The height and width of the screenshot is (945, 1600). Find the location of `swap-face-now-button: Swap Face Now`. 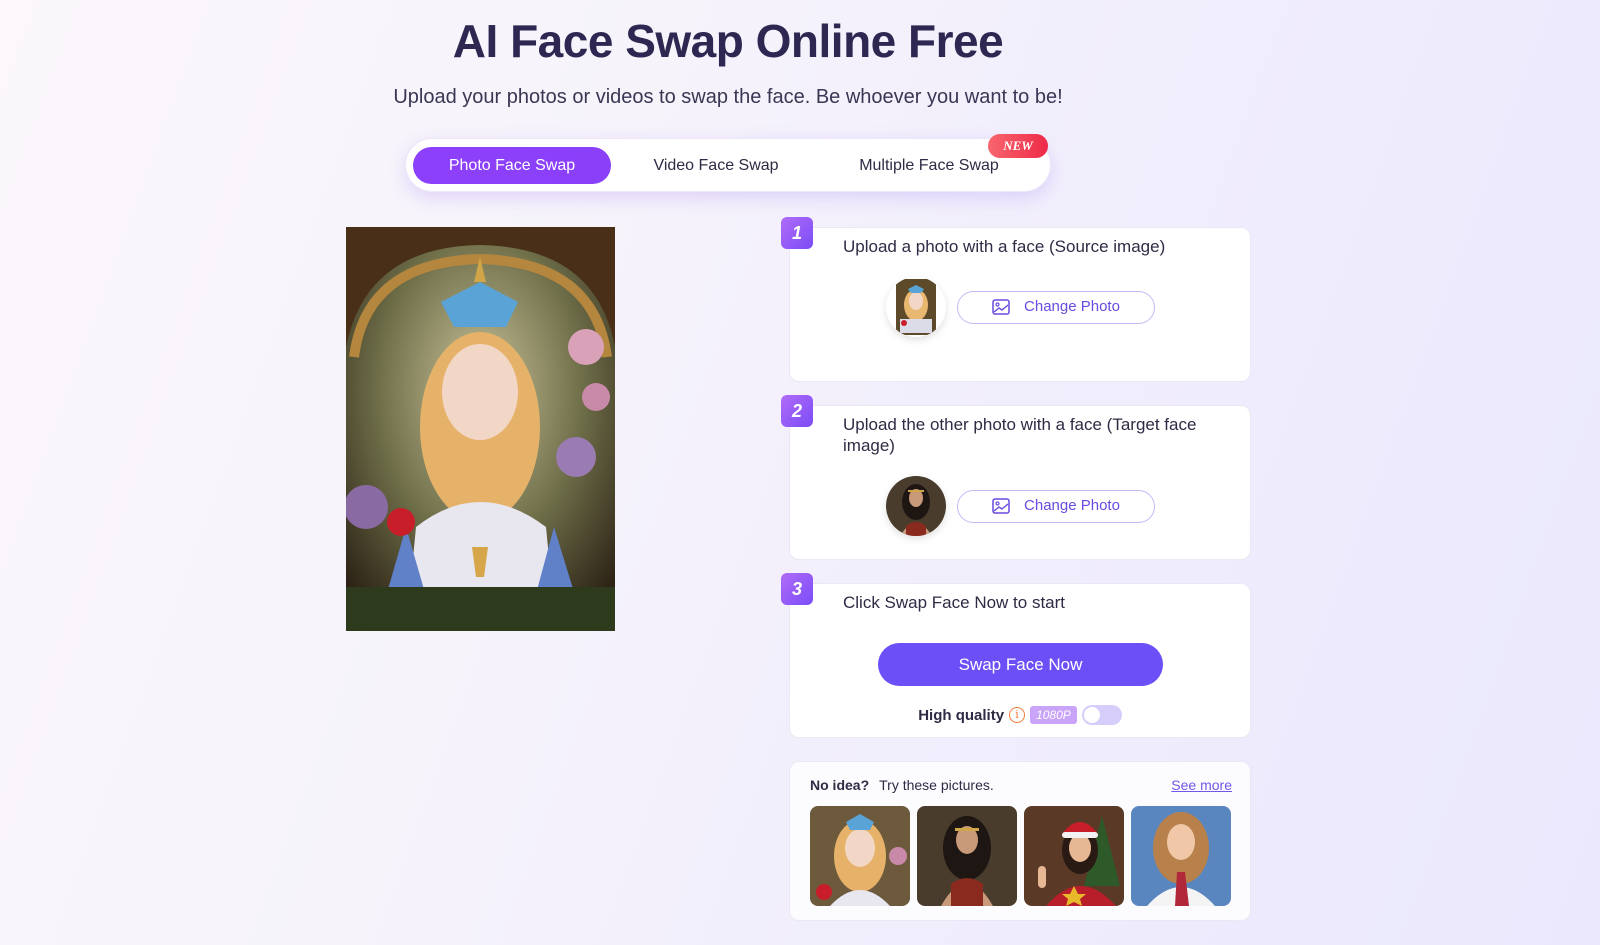

swap-face-now-button: Swap Face Now is located at coordinates (1020, 664).